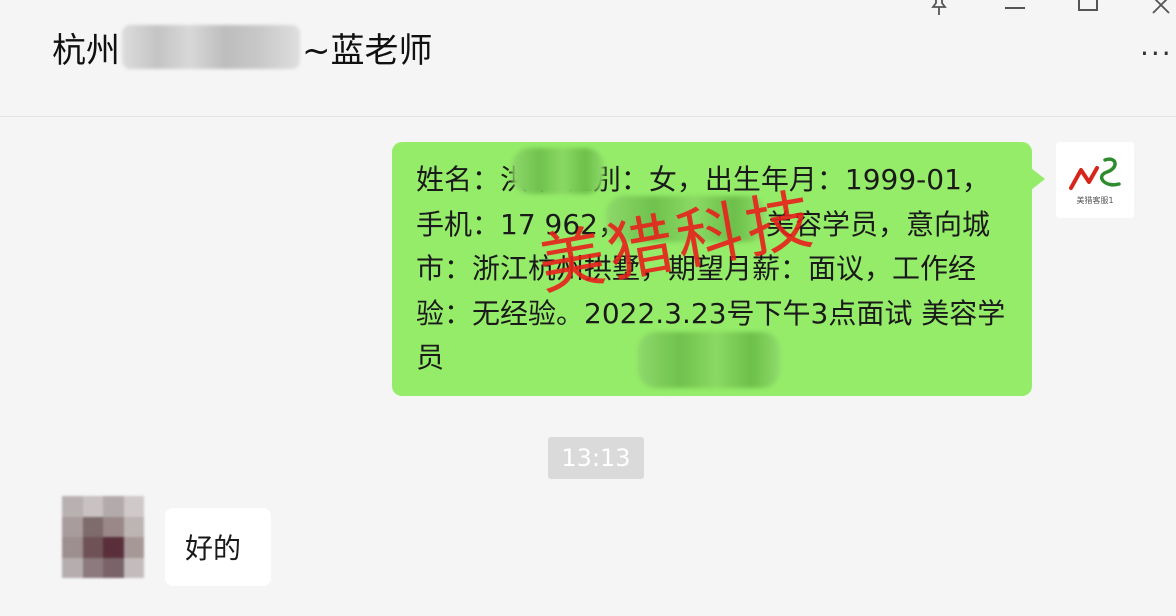 This screenshot has width=1176, height=616. Describe the element at coordinates (213, 548) in the screenshot. I see `incoming-message-text: 好的` at that location.